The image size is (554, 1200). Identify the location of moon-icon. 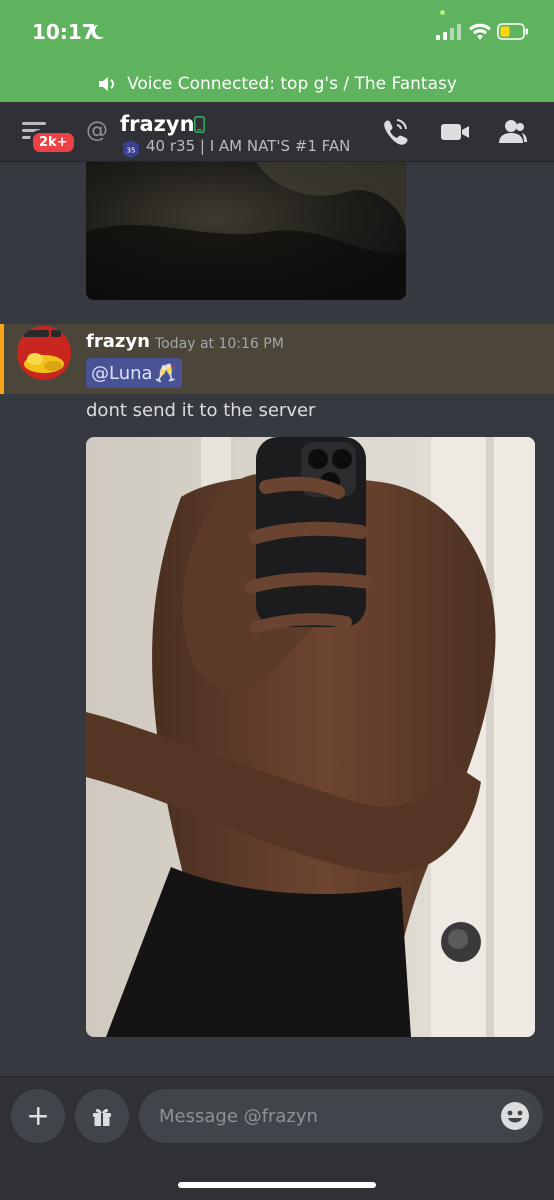
(98, 32).